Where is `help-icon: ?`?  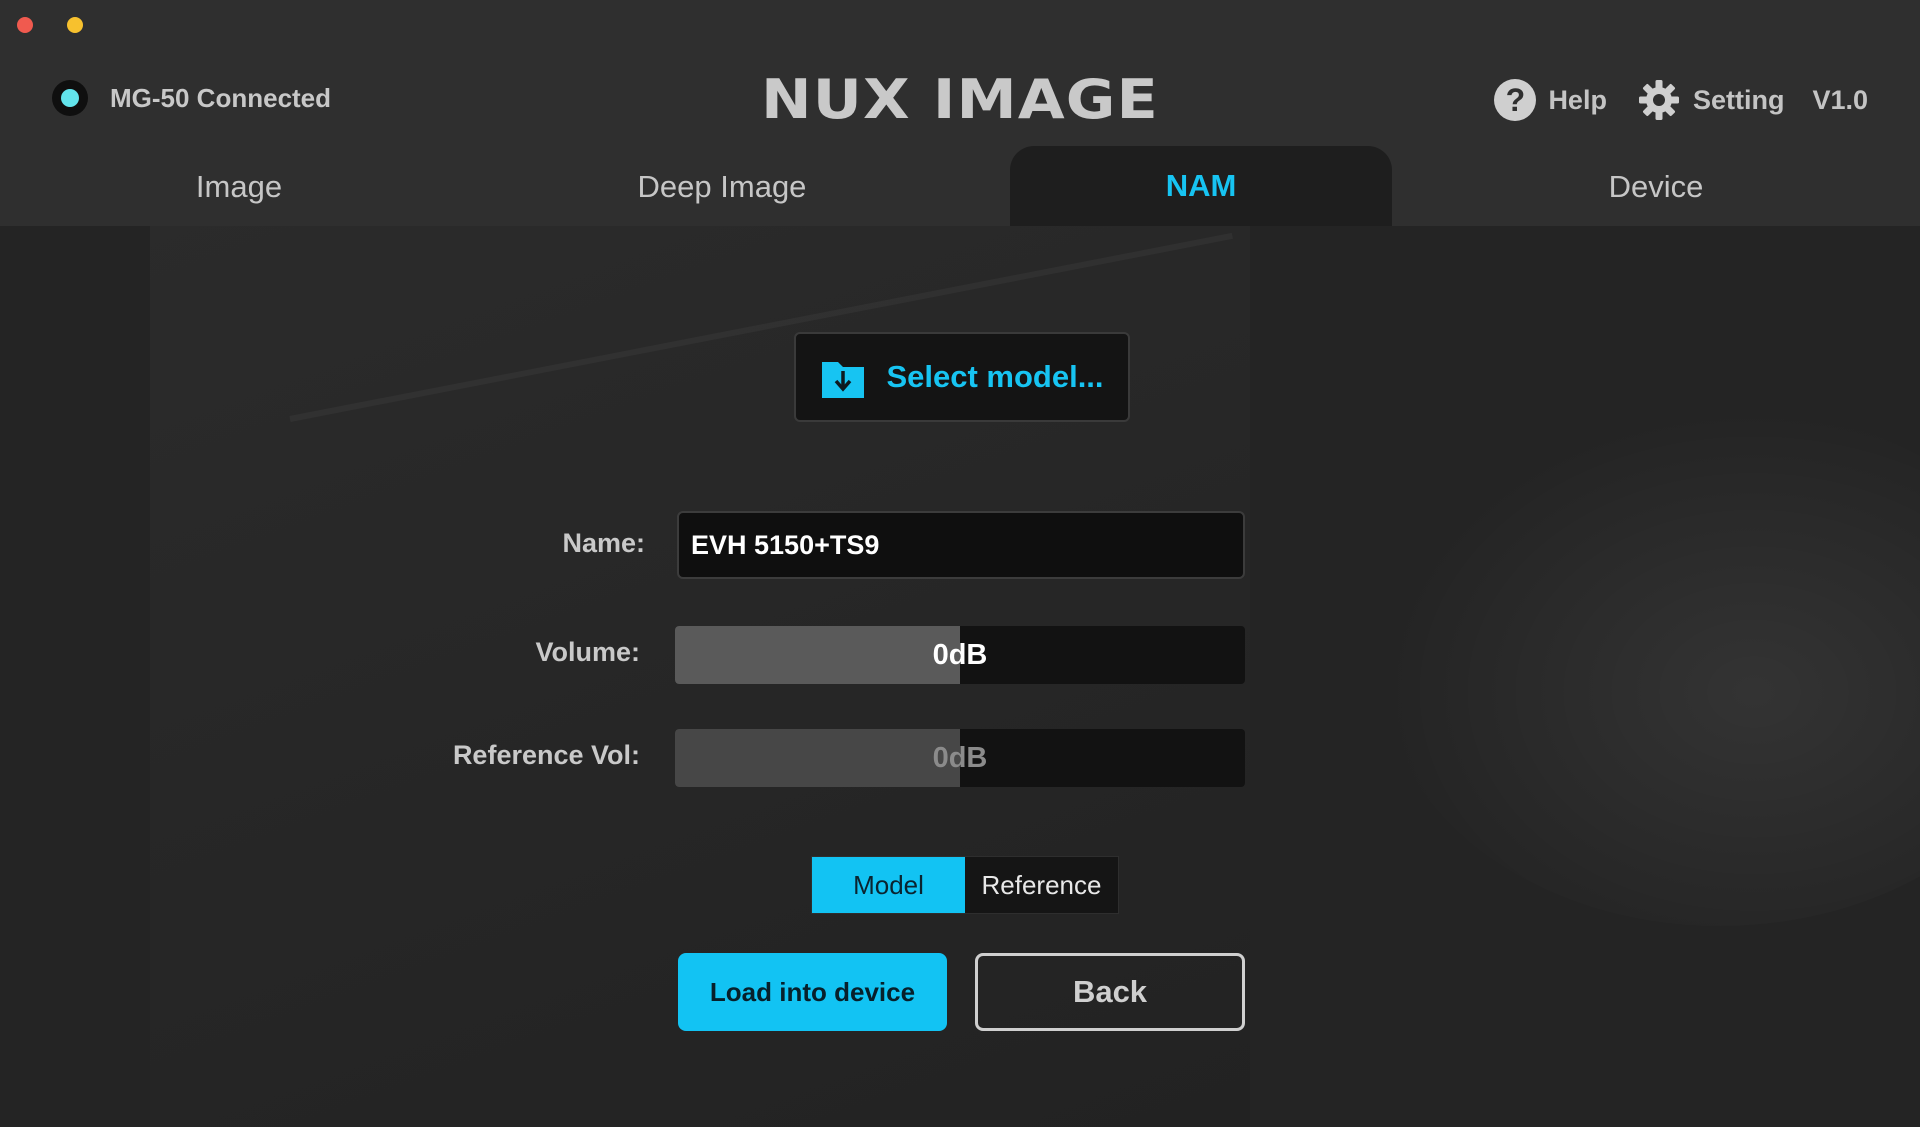 help-icon: ? is located at coordinates (1515, 100).